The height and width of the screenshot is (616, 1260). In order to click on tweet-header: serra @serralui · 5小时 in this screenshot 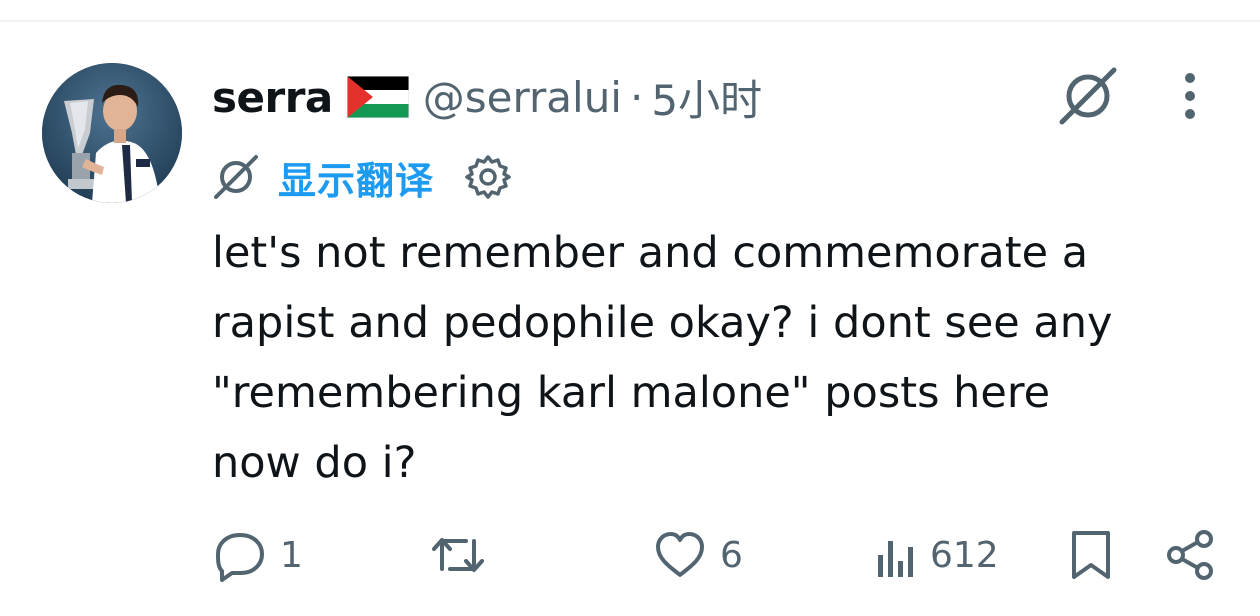, I will do `click(487, 97)`.